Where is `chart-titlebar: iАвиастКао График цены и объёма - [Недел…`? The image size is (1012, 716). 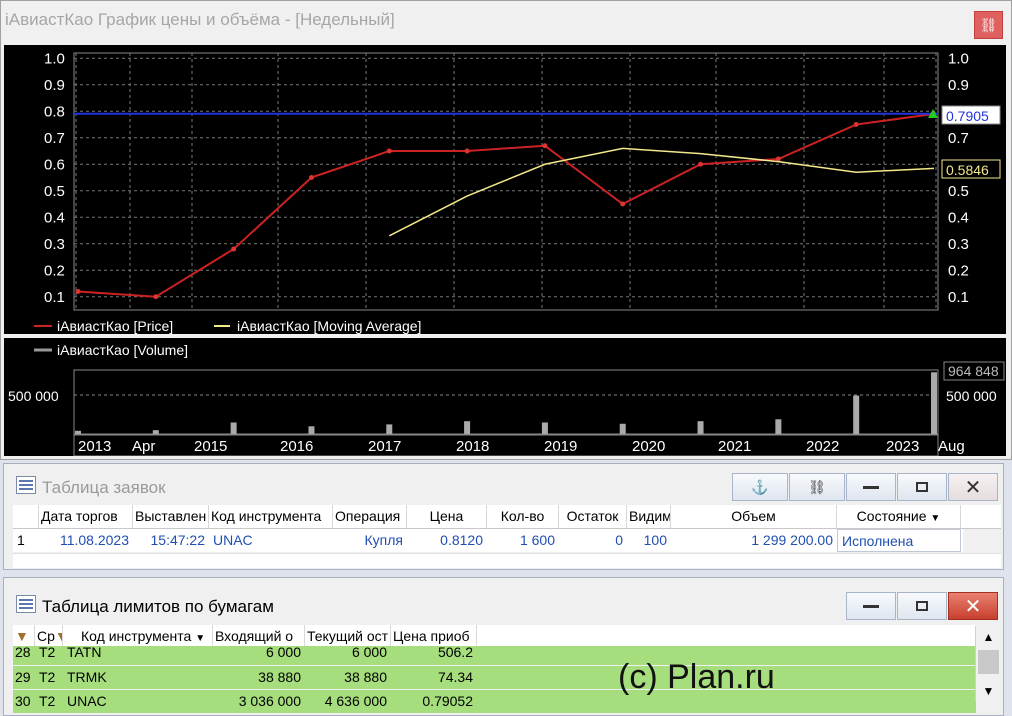
chart-titlebar: iАвиастКао График цены и объёма - [Недел… is located at coordinates (506, 20).